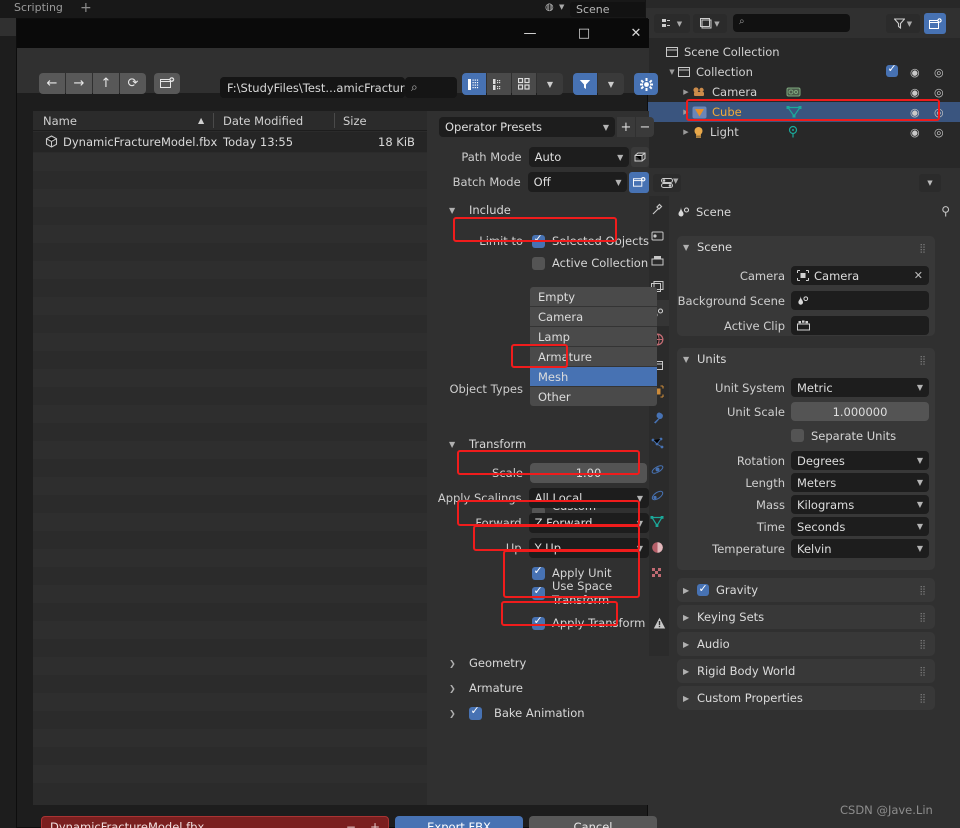 The image size is (960, 828). I want to click on nav-forward-button: →, so click(79, 83).